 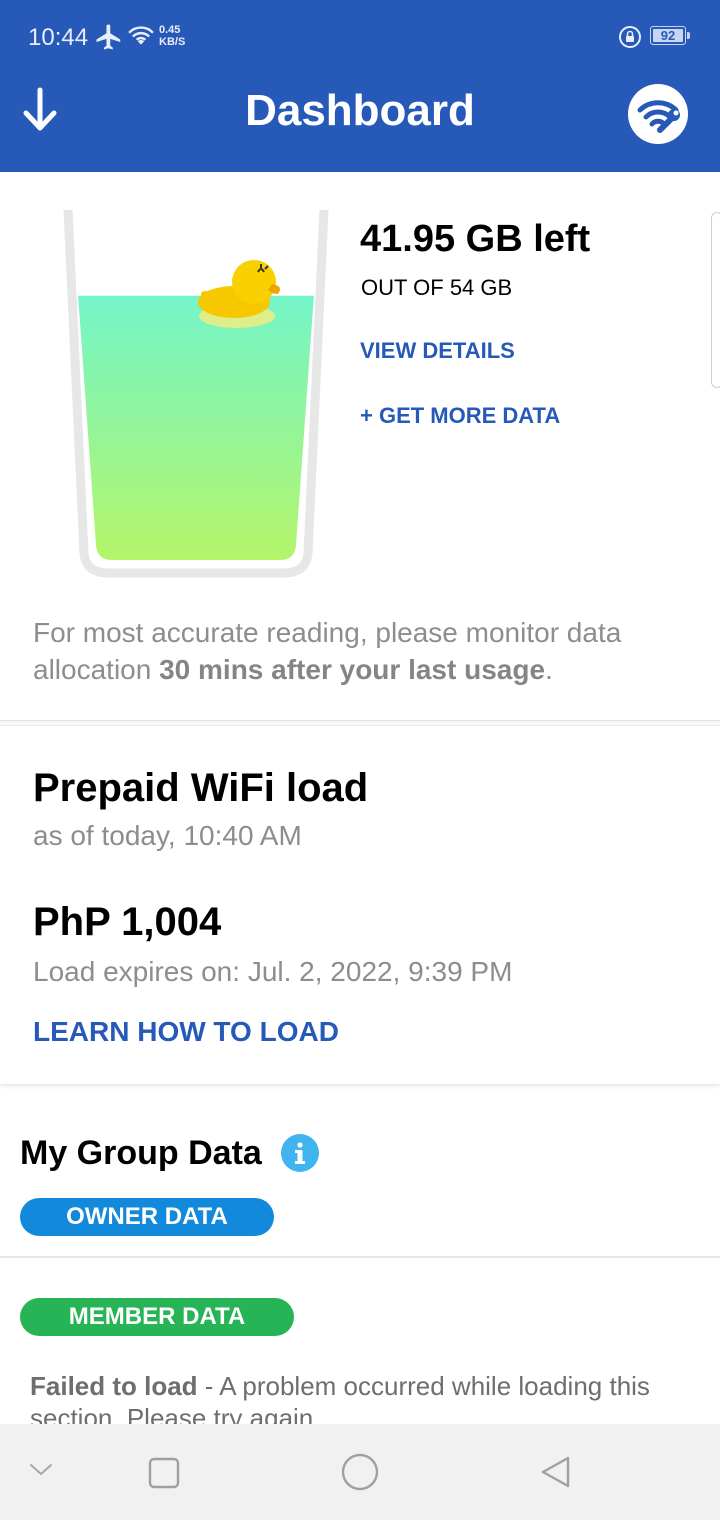 I want to click on prepaid-title: Prepaid WiFi load, so click(x=201, y=788).